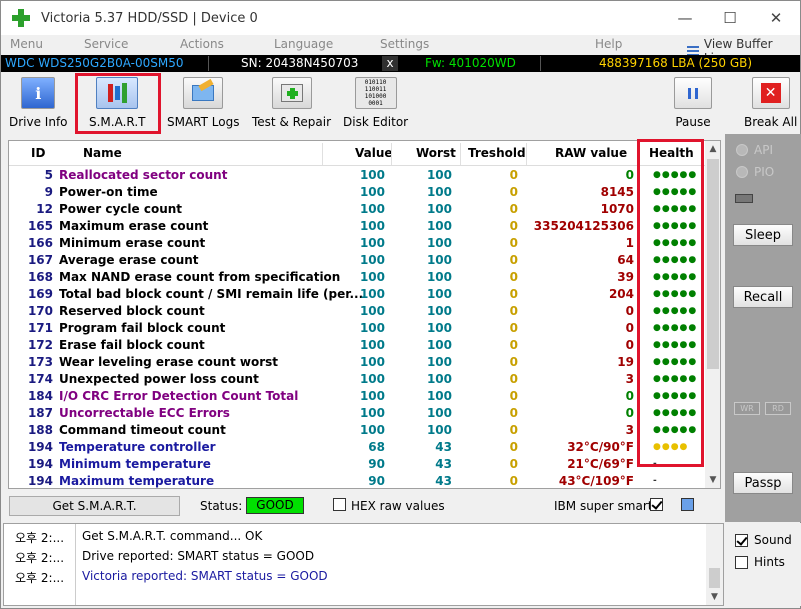 The height and width of the screenshot is (609, 801). I want to click on scroll-down-icon: ▼, so click(712, 480).